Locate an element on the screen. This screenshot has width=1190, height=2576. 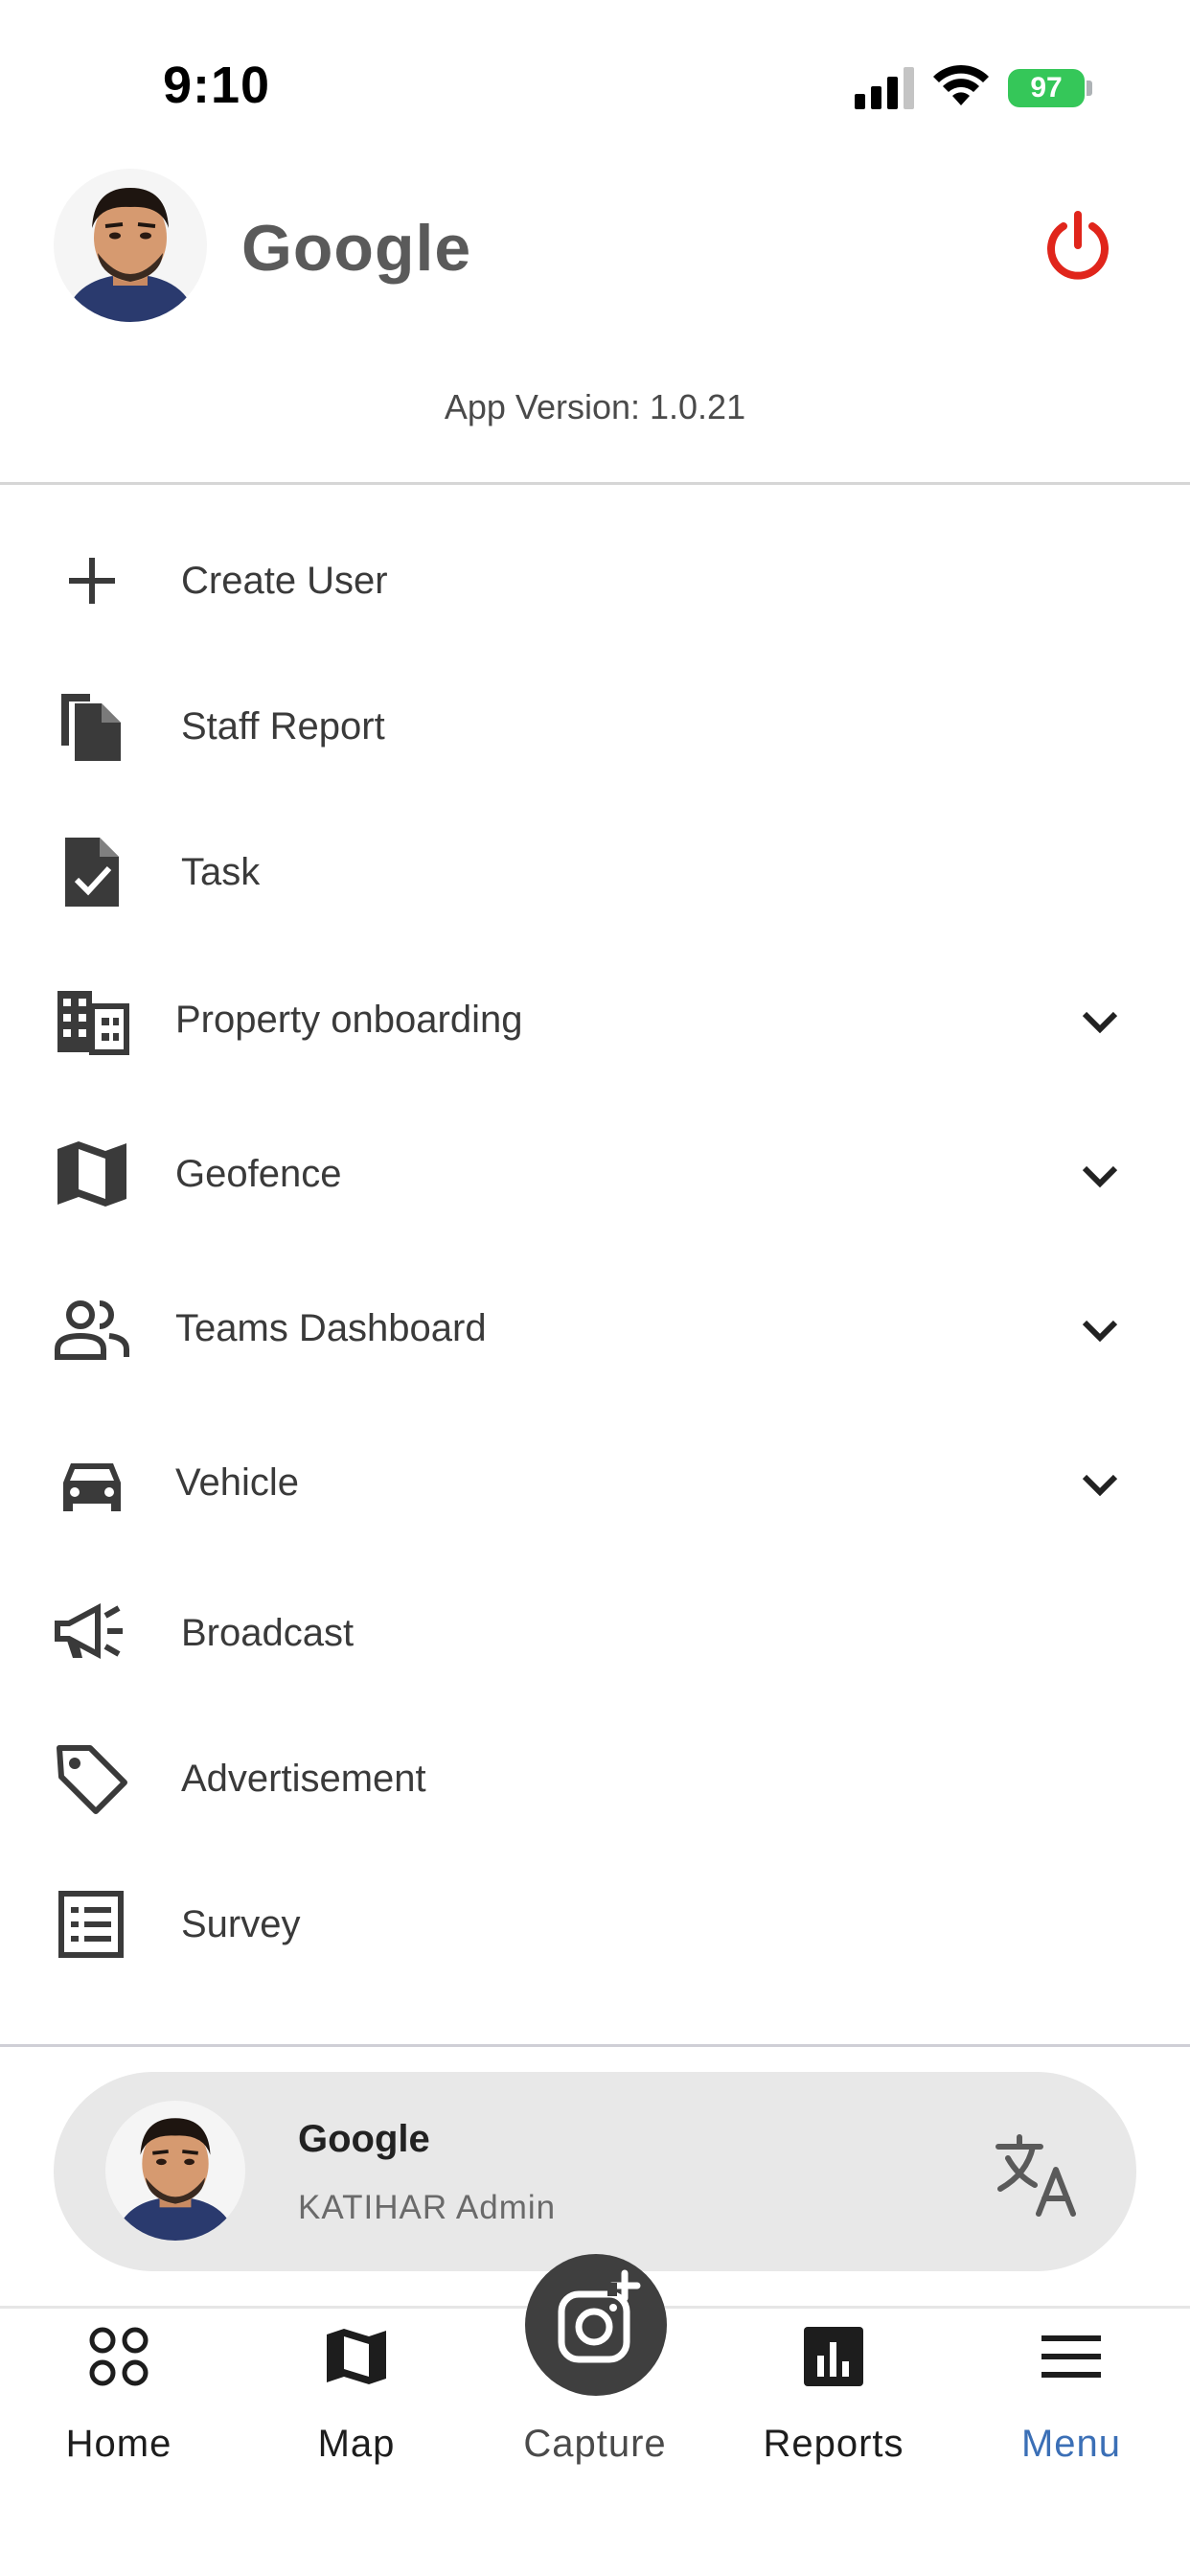
user-card-name: Google is located at coordinates (364, 2139).